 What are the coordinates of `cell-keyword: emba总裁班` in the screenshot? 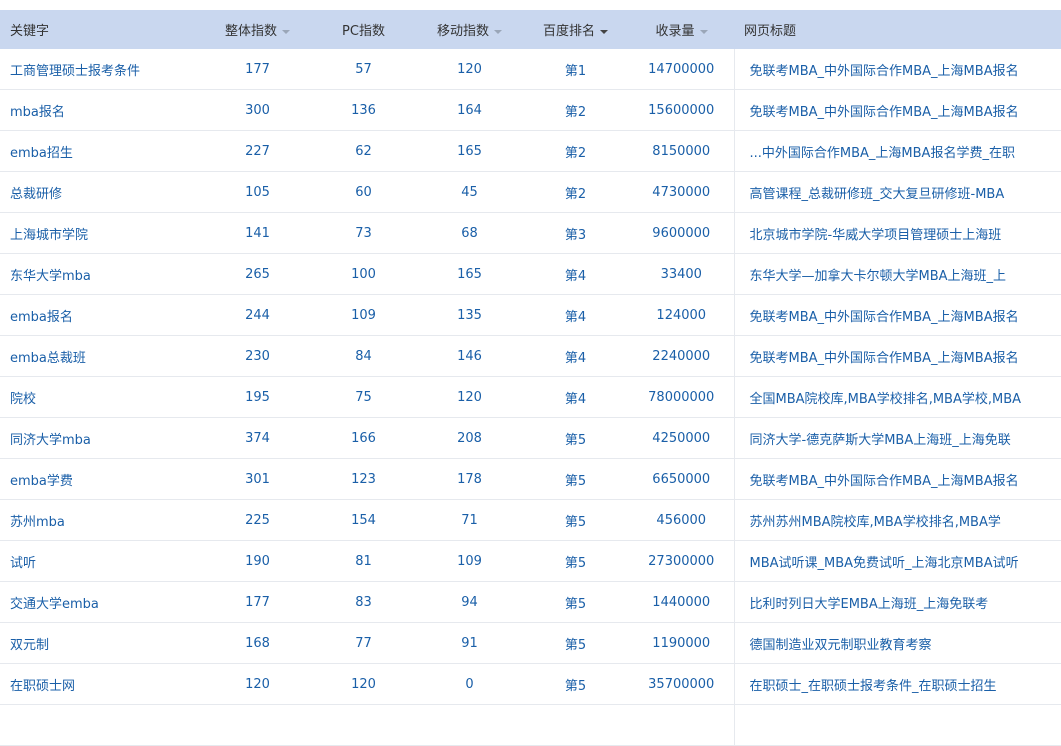 It's located at (102, 356).